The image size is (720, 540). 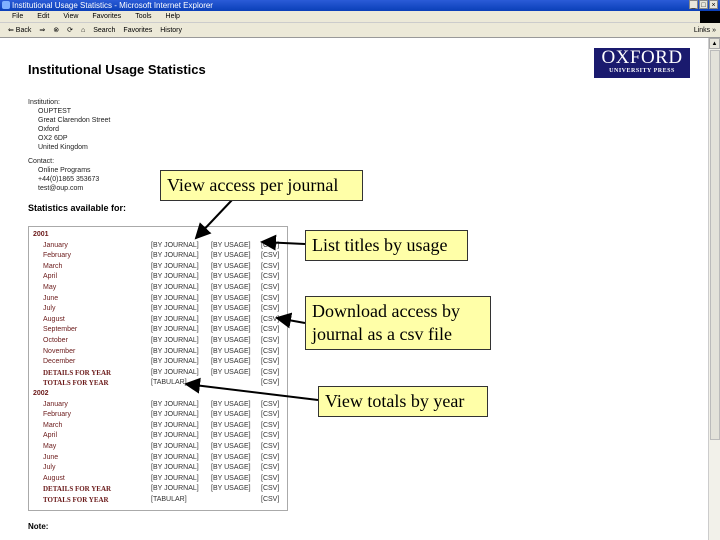 I want to click on arrow-journal, so click(x=213, y=219).